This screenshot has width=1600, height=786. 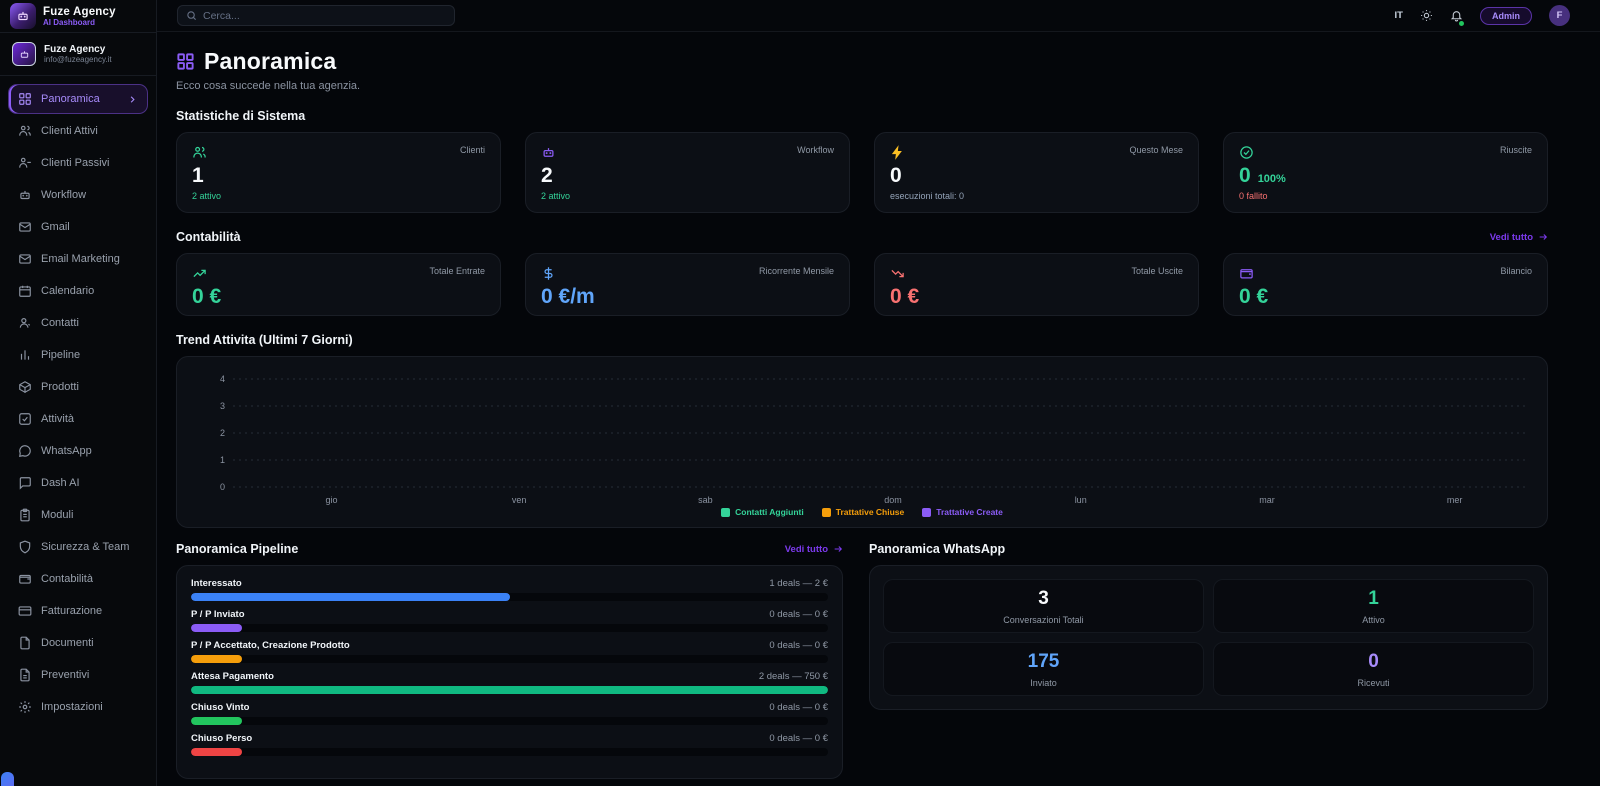 I want to click on stat-card-riuscite: Riuscite 0 100% 0 fallito, so click(x=1385, y=172).